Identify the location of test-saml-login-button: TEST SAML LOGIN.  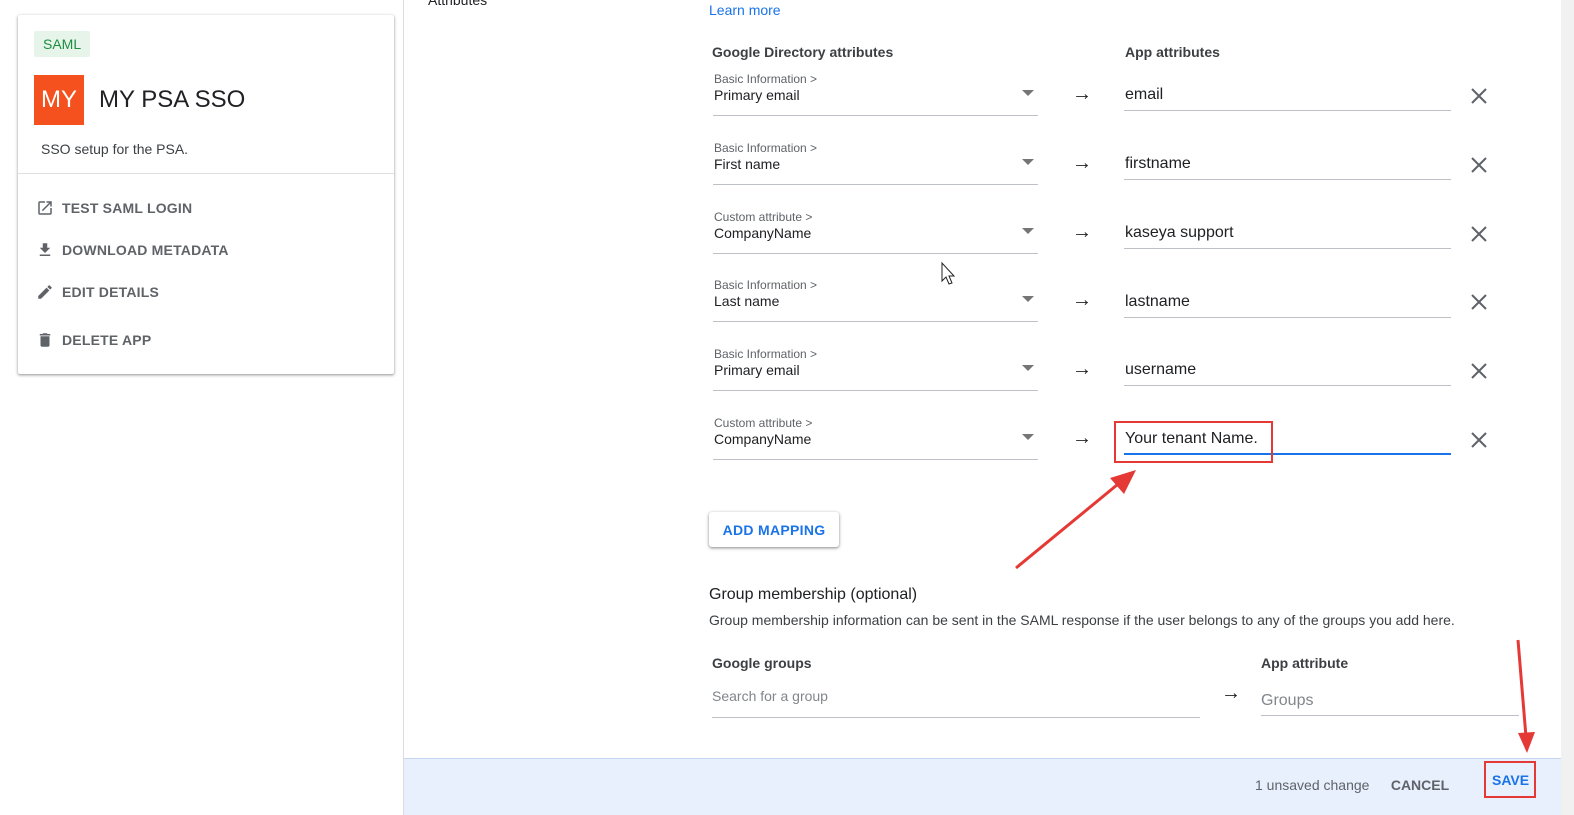
(114, 208).